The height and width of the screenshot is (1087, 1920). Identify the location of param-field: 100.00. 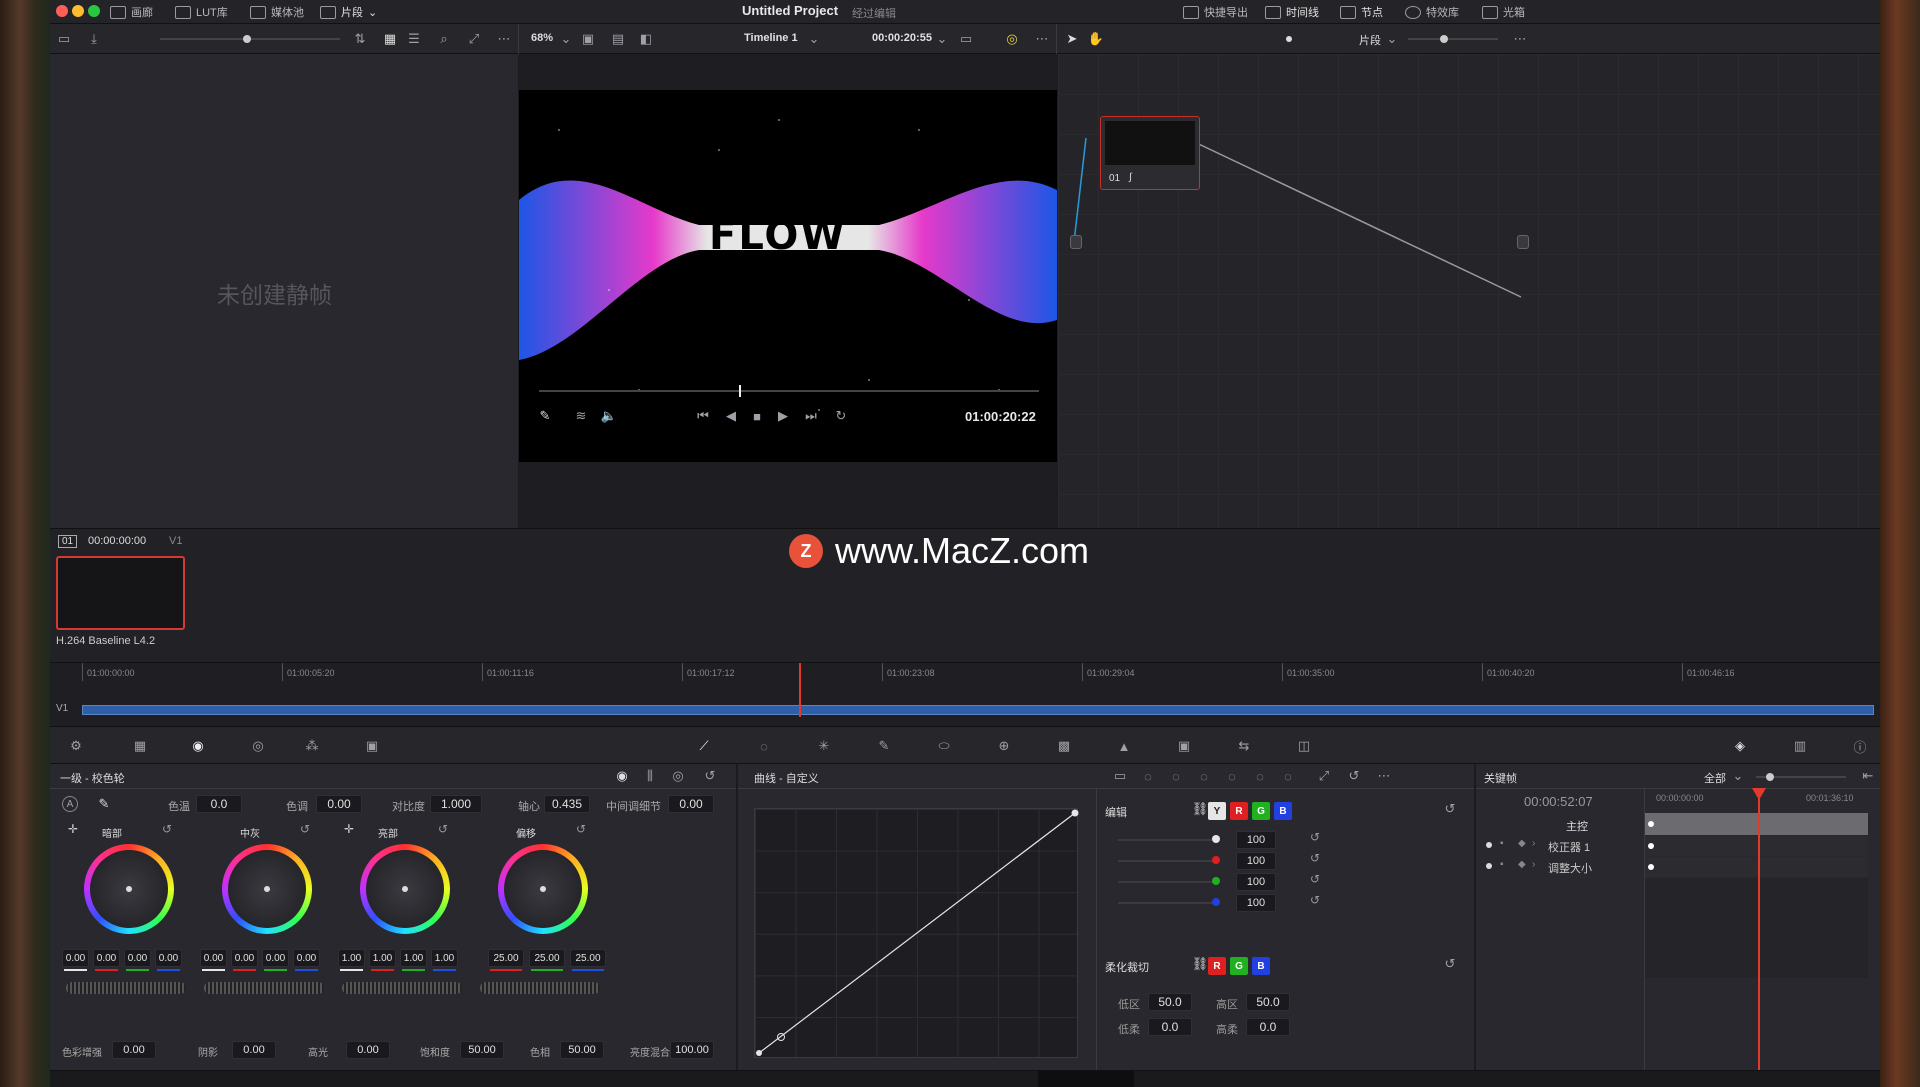
(692, 1050).